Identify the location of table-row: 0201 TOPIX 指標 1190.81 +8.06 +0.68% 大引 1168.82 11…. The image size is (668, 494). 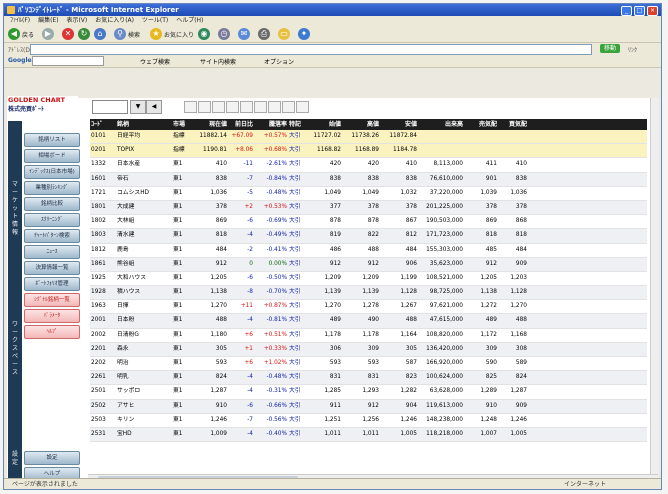
(368, 151).